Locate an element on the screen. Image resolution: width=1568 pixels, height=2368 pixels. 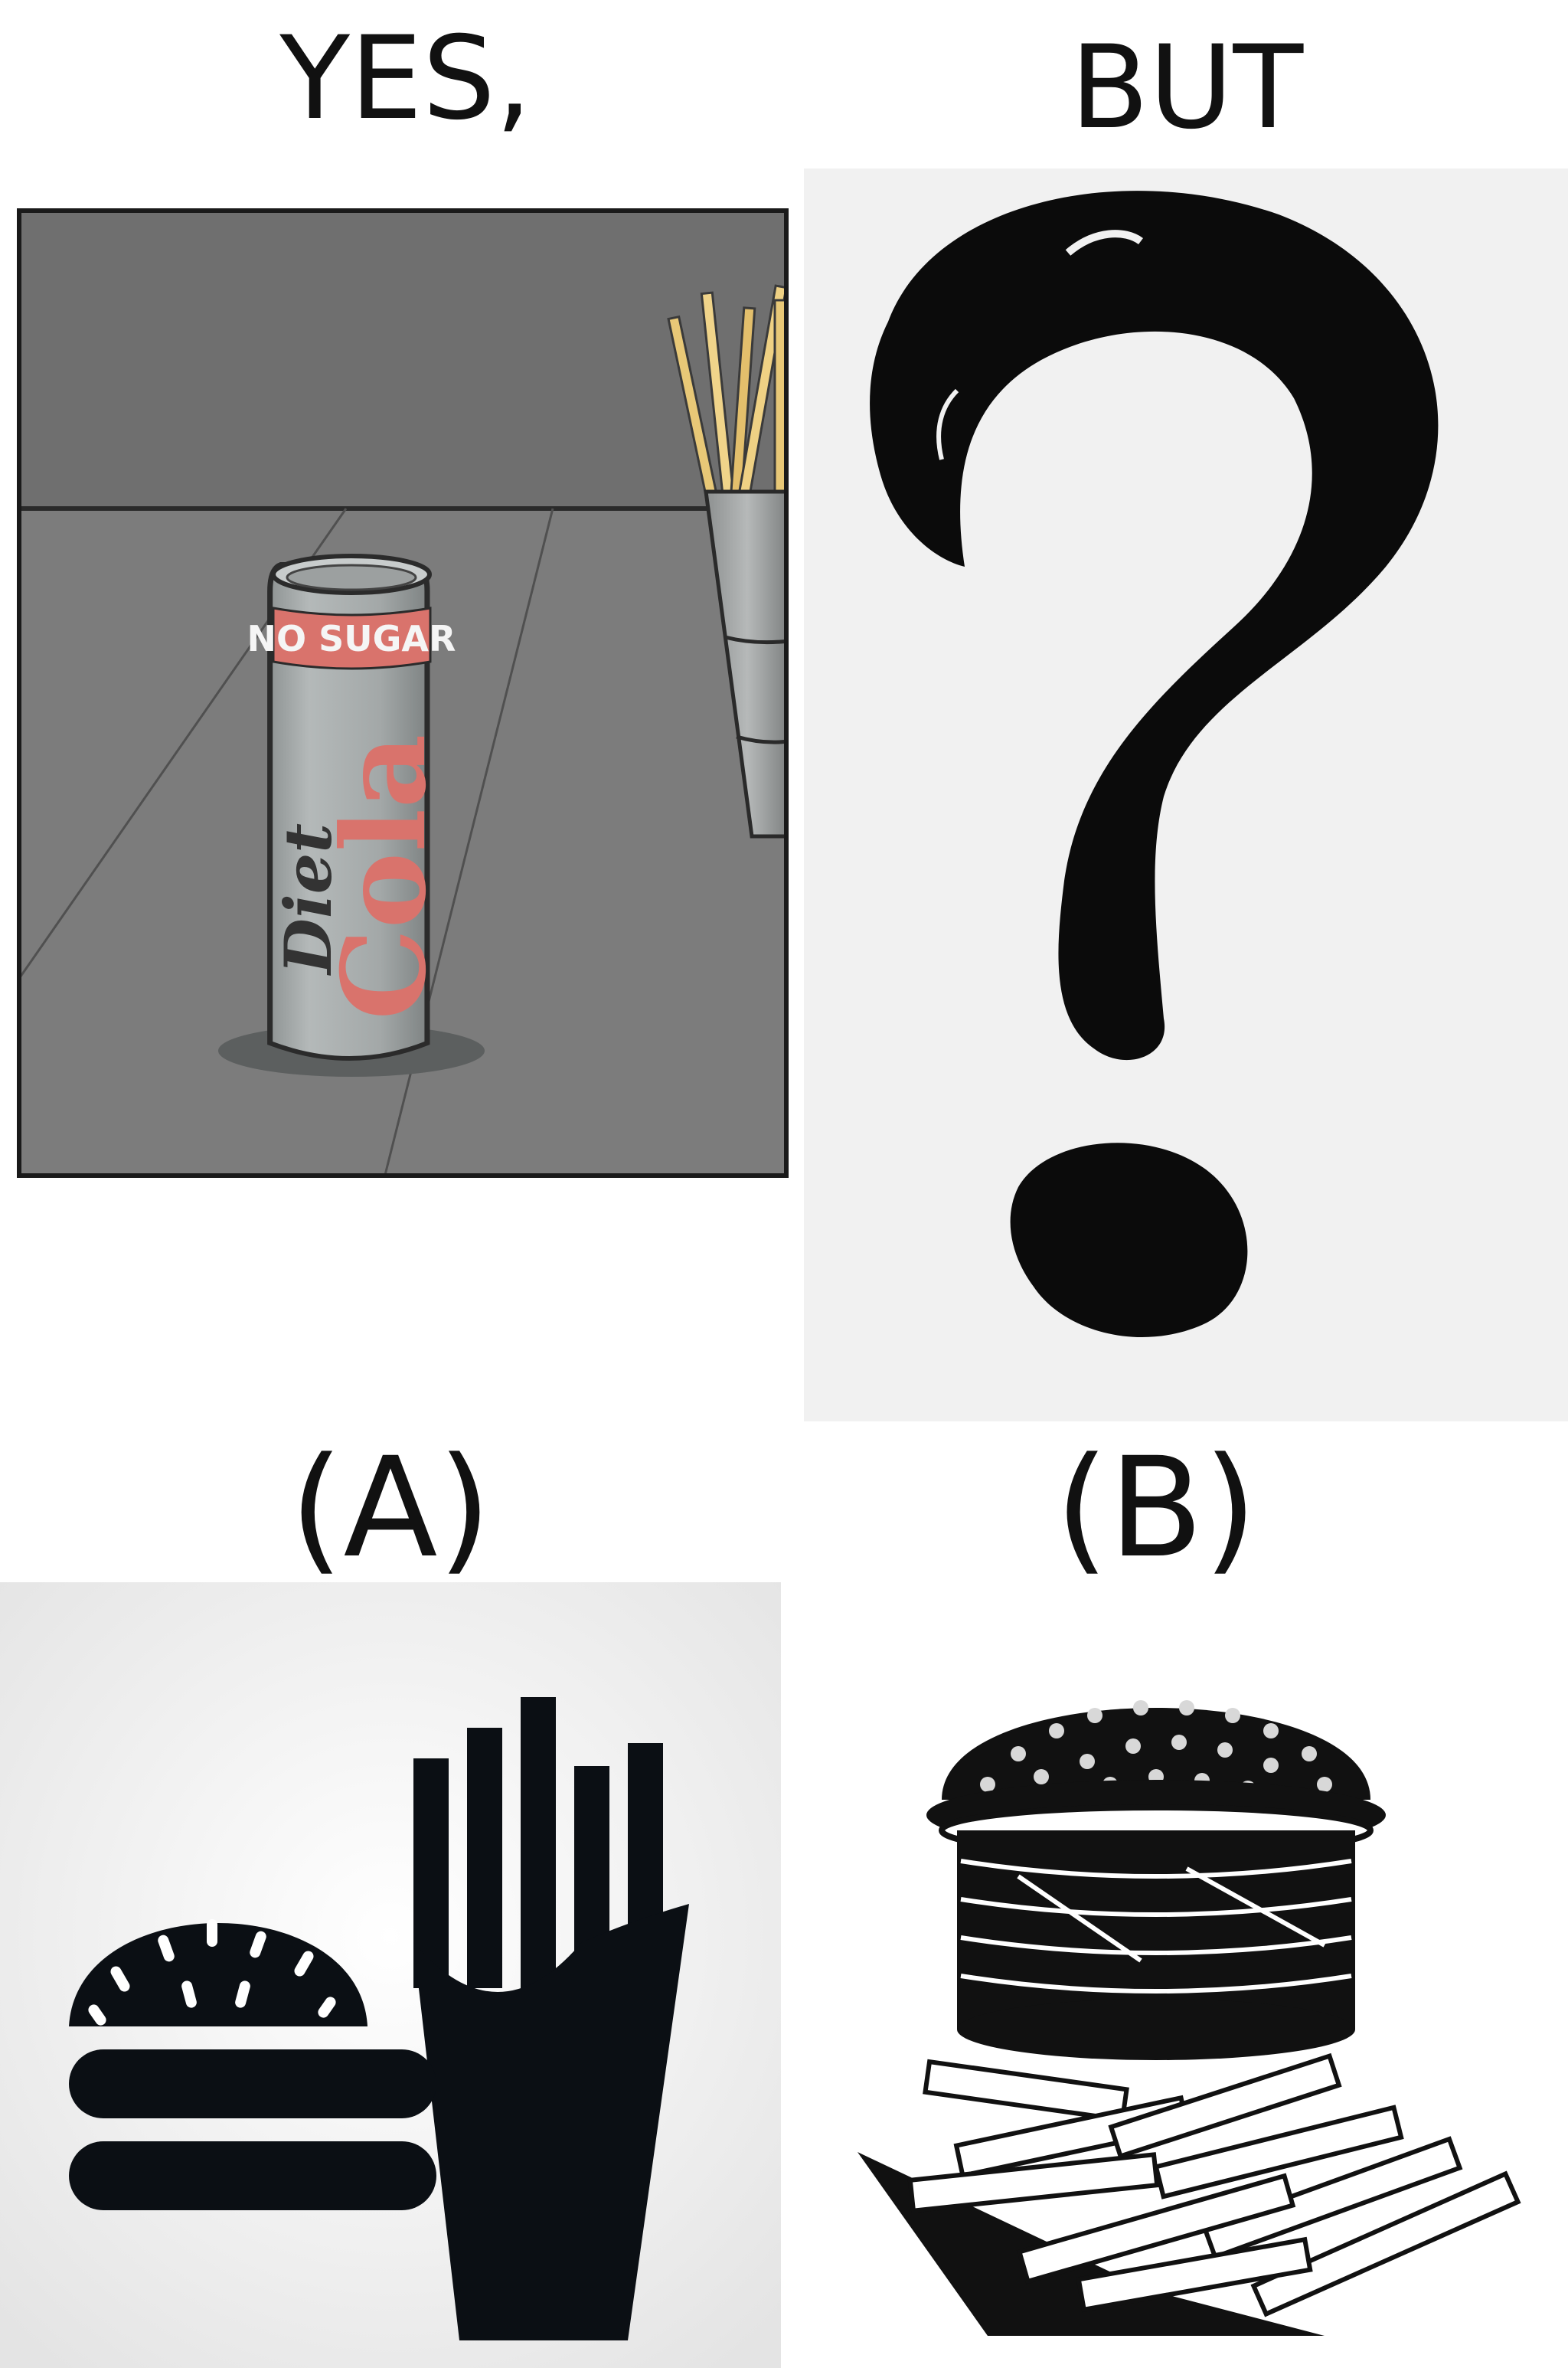
can-cola-label: Cola is located at coordinates (384, 877).